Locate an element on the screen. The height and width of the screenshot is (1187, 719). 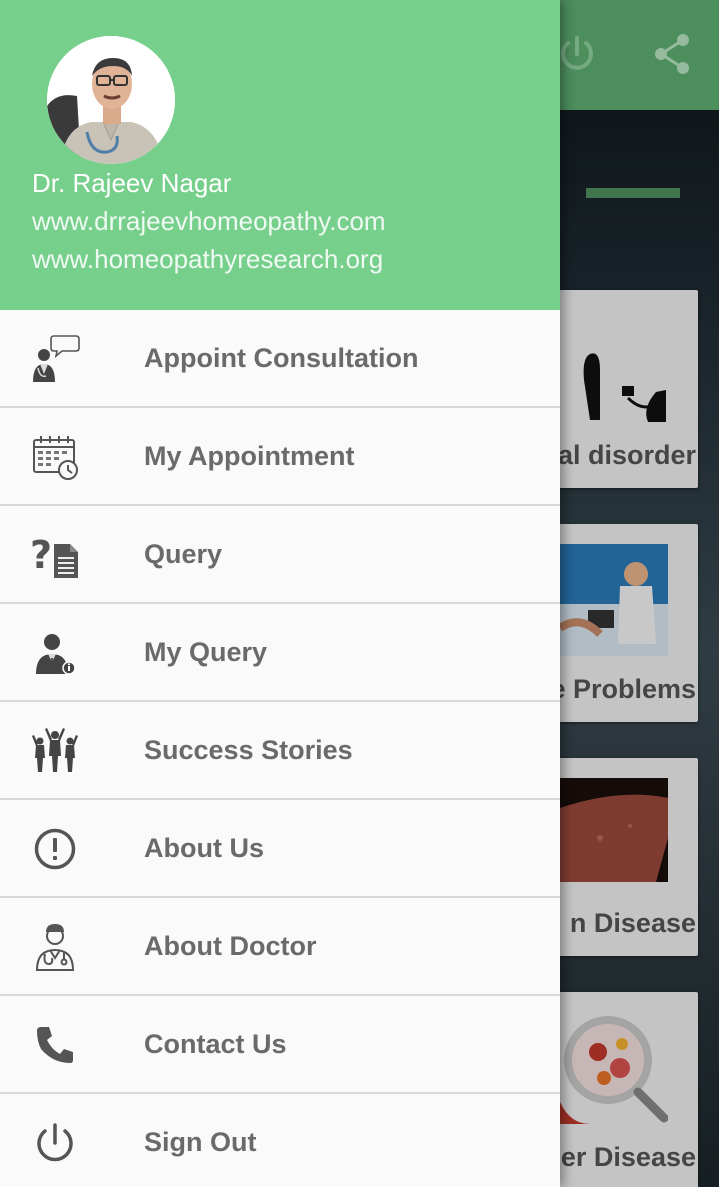
menu-item-my-query: My Query is located at coordinates (280, 653).